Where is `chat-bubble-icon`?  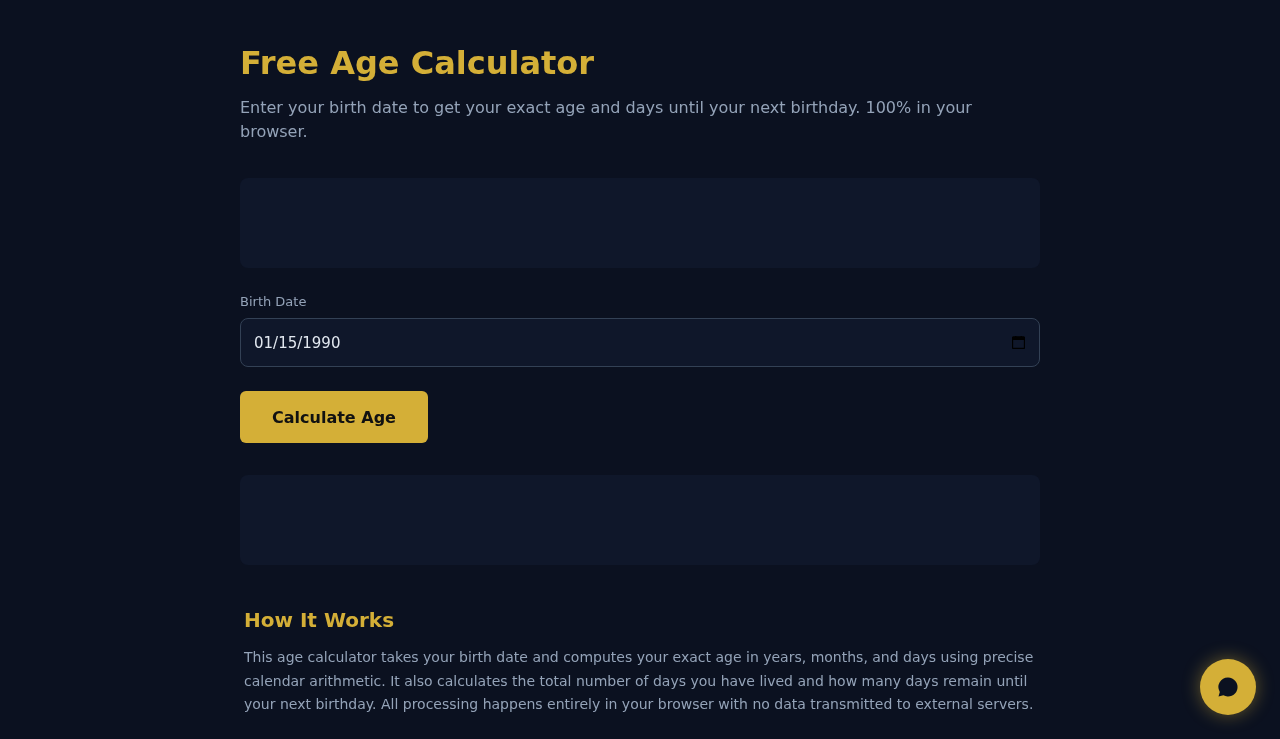 chat-bubble-icon is located at coordinates (1228, 687).